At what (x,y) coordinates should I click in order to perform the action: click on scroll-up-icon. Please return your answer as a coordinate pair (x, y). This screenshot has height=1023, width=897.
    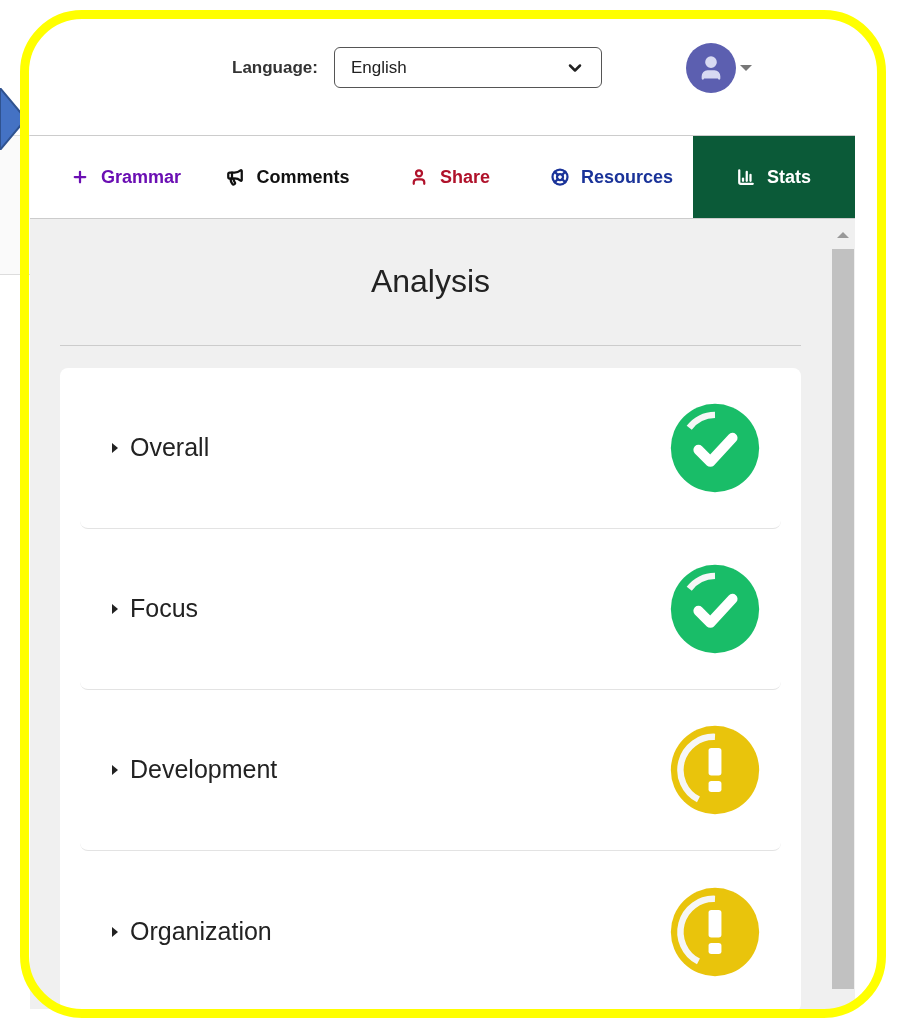
    Looking at the image, I should click on (843, 235).